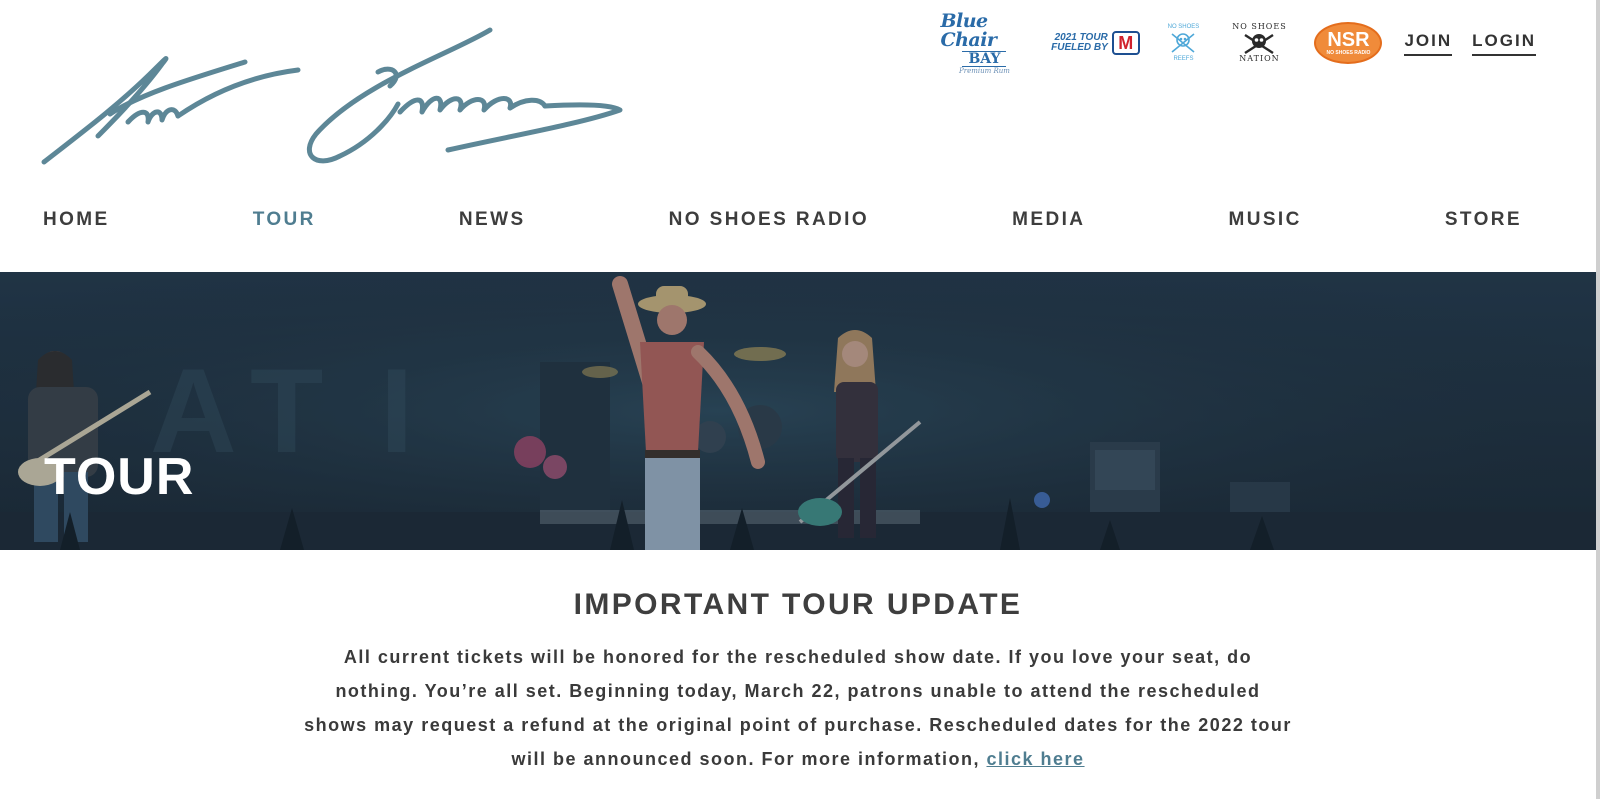 The width and height of the screenshot is (1600, 799). I want to click on login-link: LOGIN, so click(1504, 43).